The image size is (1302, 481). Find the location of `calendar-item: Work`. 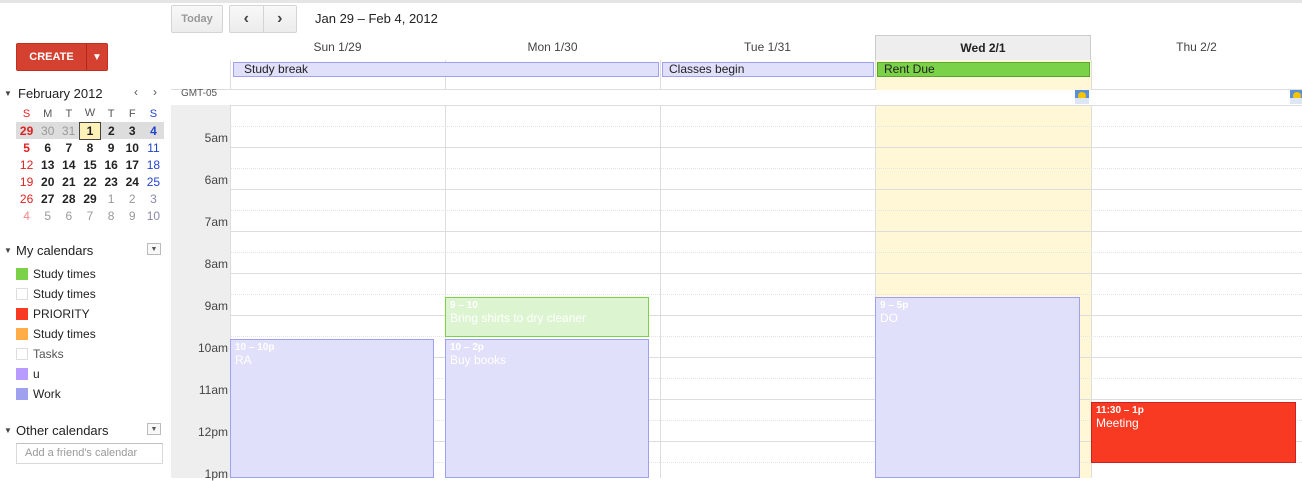

calendar-item: Work is located at coordinates (56, 394).